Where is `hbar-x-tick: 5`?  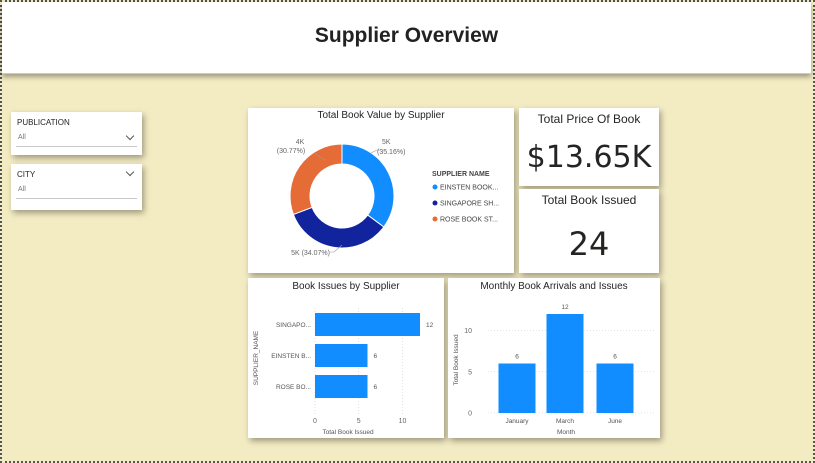 hbar-x-tick: 5 is located at coordinates (359, 421).